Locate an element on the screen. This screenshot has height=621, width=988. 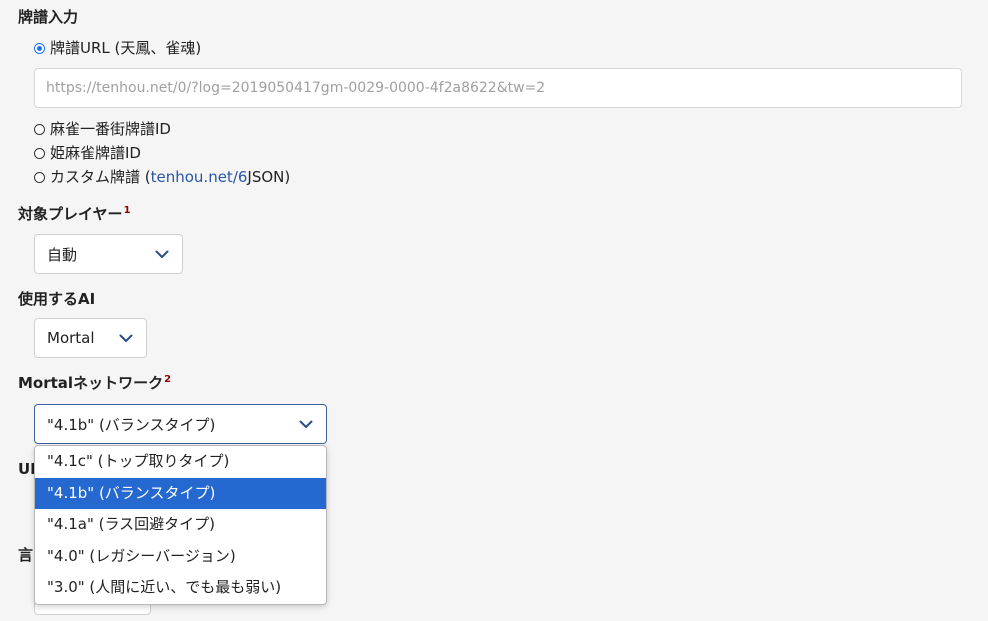
ai-title: 使用するAI is located at coordinates (57, 299).